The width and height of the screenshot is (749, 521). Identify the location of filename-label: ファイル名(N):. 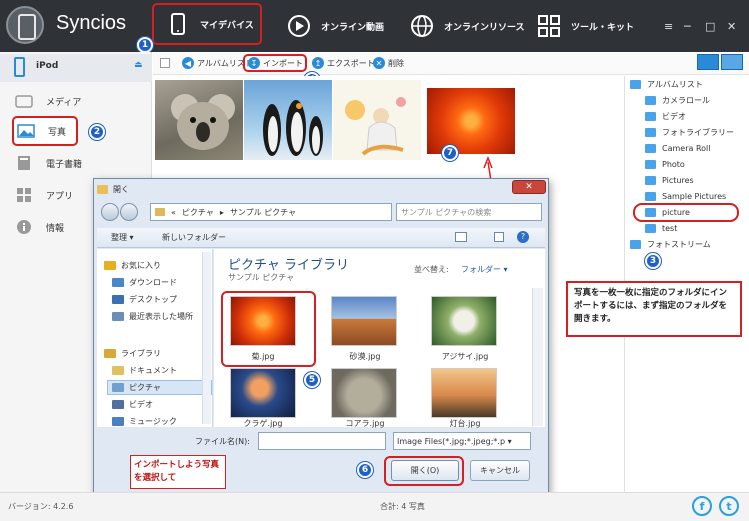
(222, 441).